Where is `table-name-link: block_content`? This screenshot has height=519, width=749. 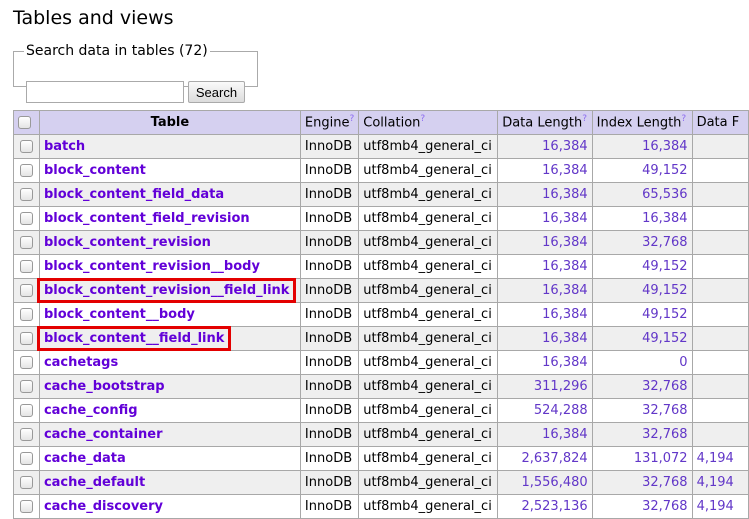 table-name-link: block_content is located at coordinates (95, 170).